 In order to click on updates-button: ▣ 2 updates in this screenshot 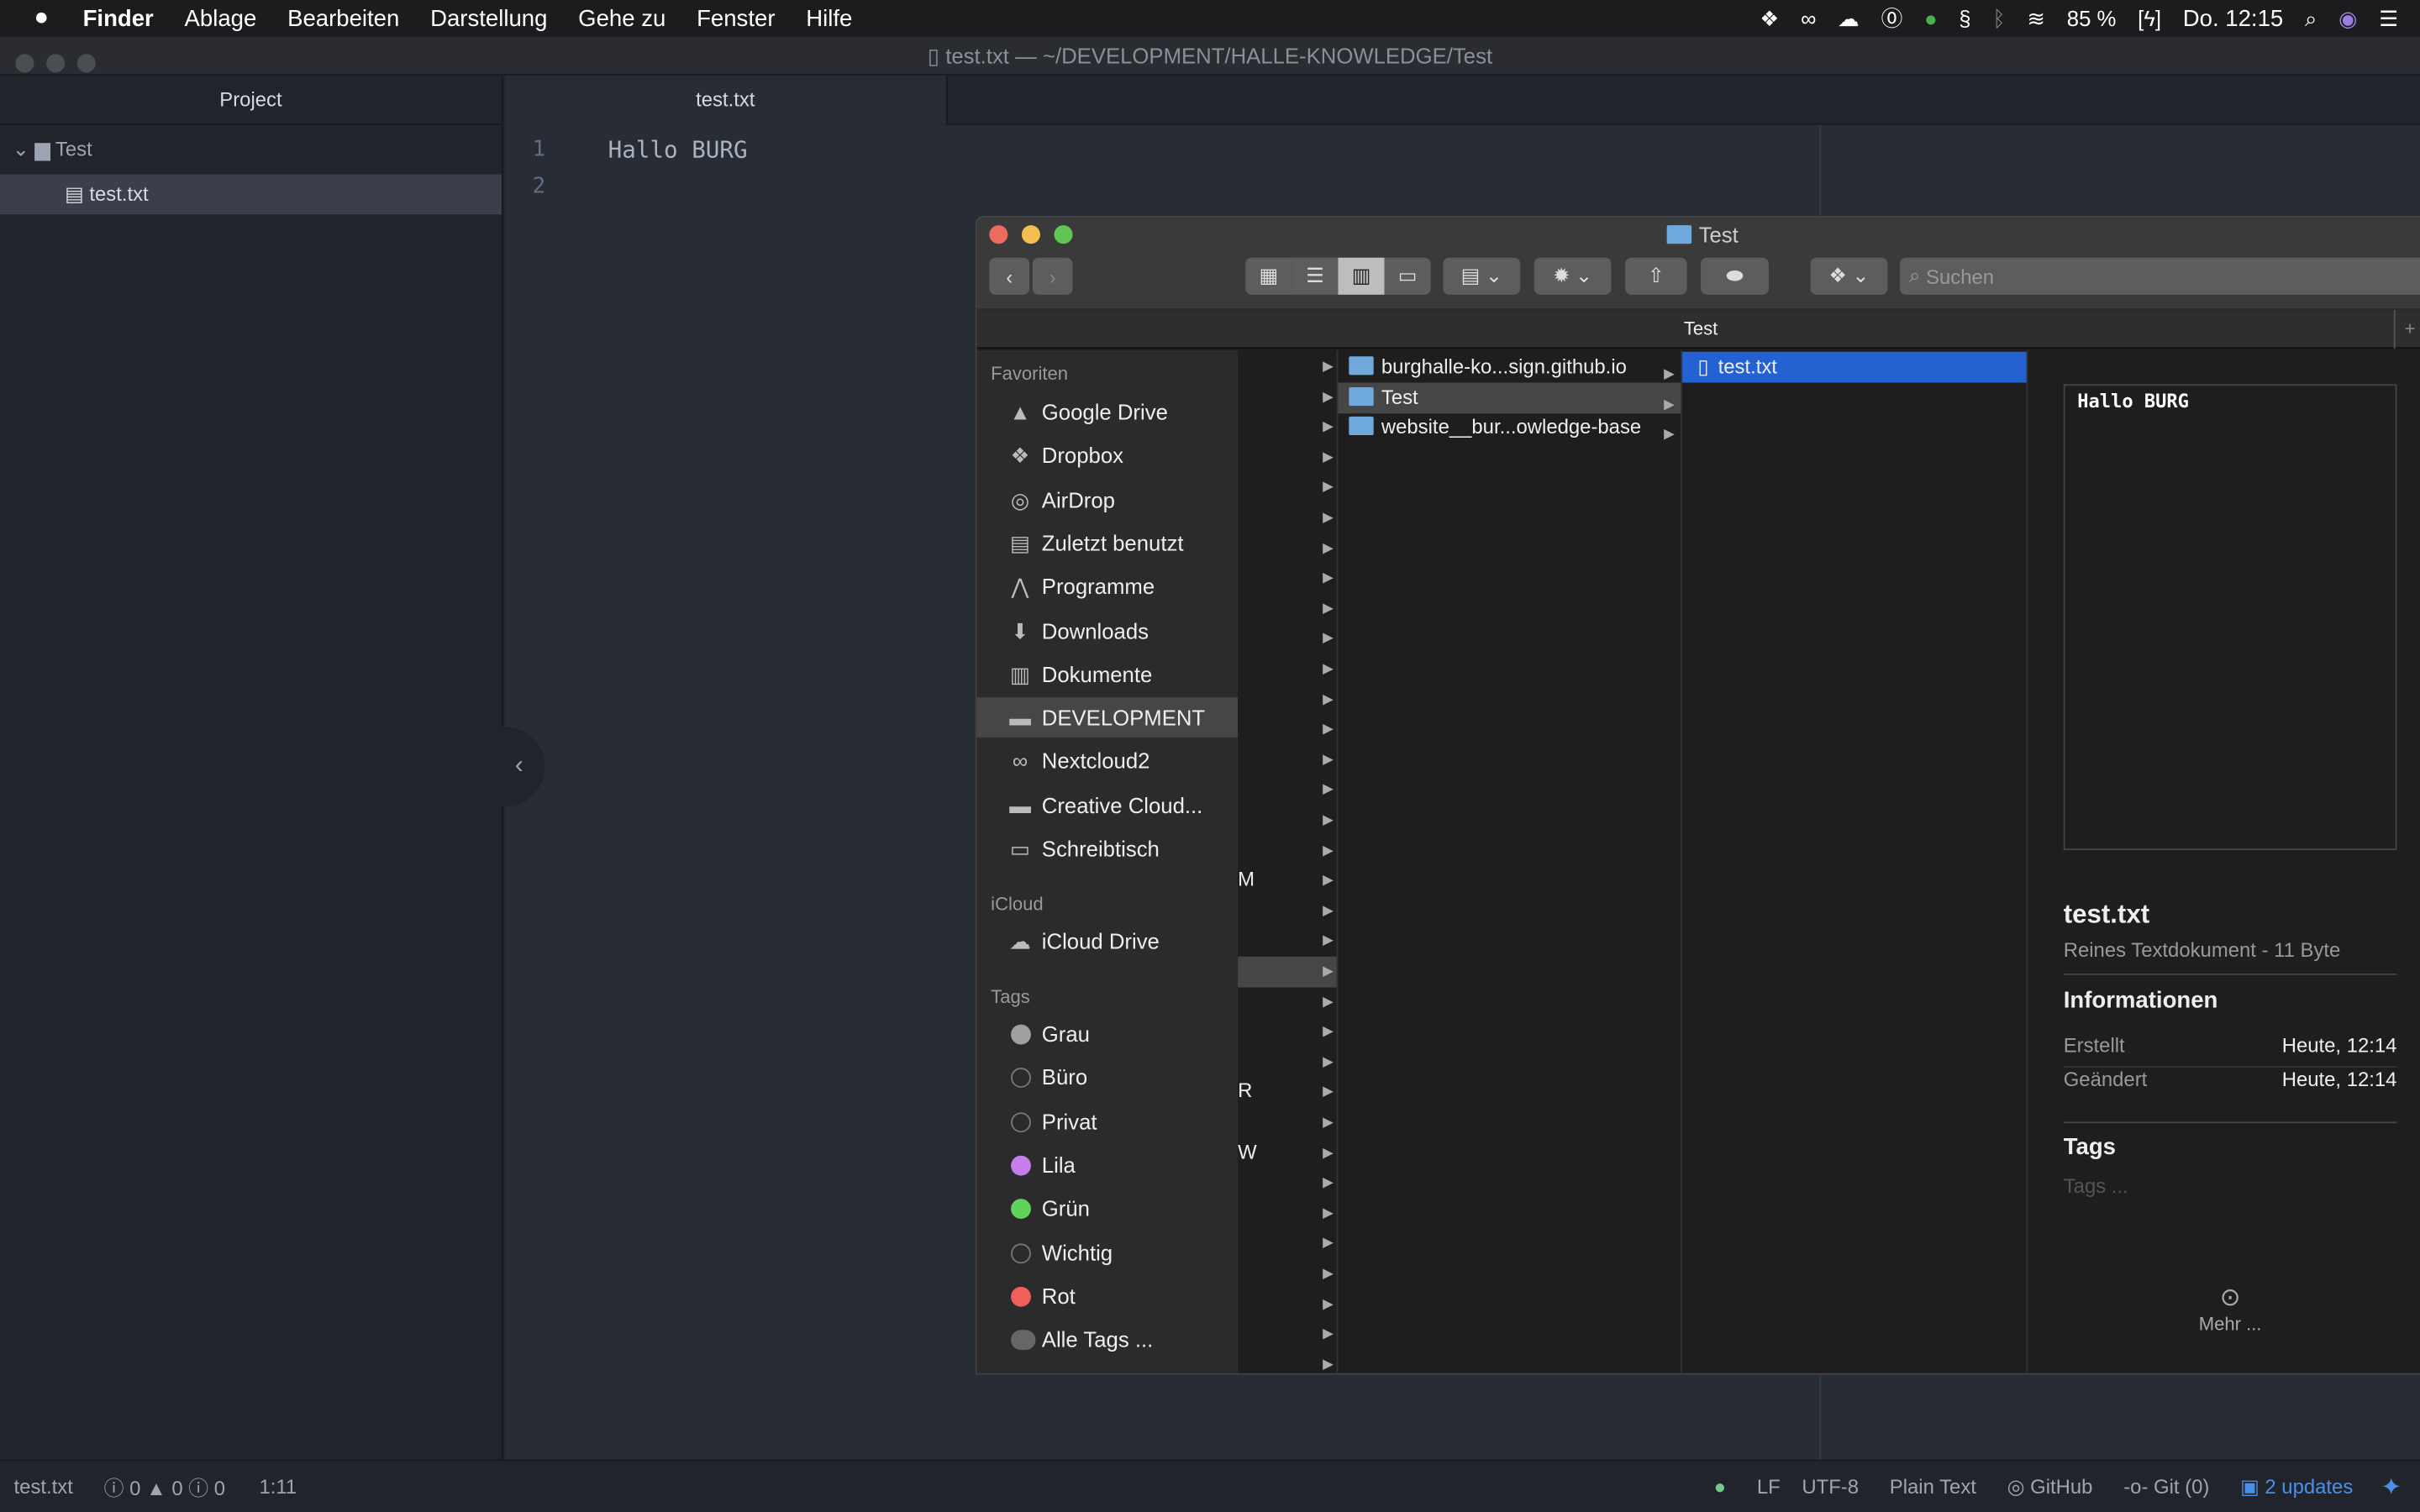, I will do `click(2296, 1486)`.